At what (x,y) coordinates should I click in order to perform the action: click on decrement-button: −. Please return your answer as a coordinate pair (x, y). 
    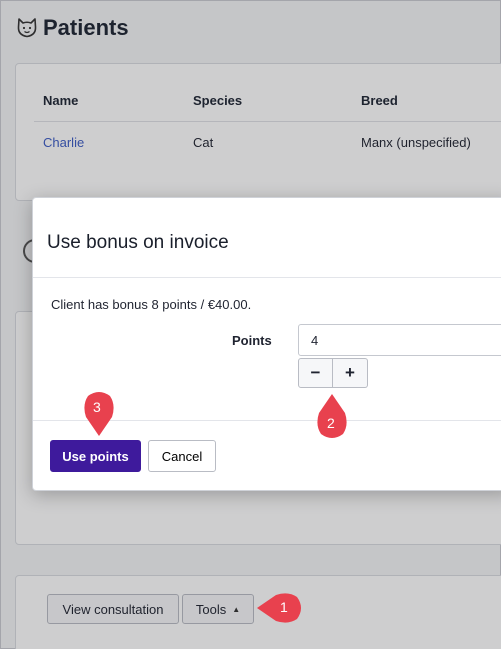
    Looking at the image, I should click on (315, 373).